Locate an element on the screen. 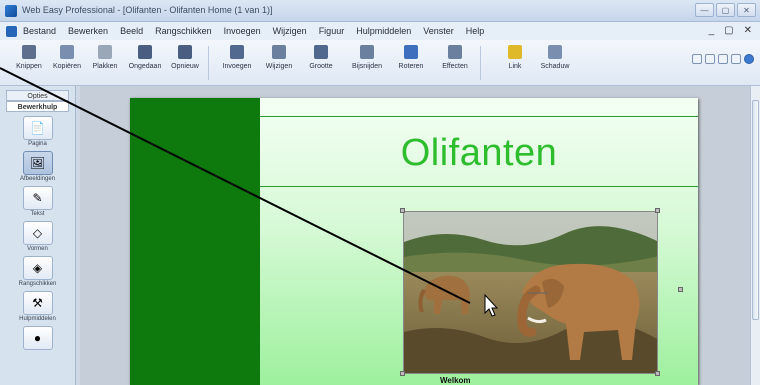 This screenshot has width=760, height=385. doc-close-button: ✕ is located at coordinates (748, 30).